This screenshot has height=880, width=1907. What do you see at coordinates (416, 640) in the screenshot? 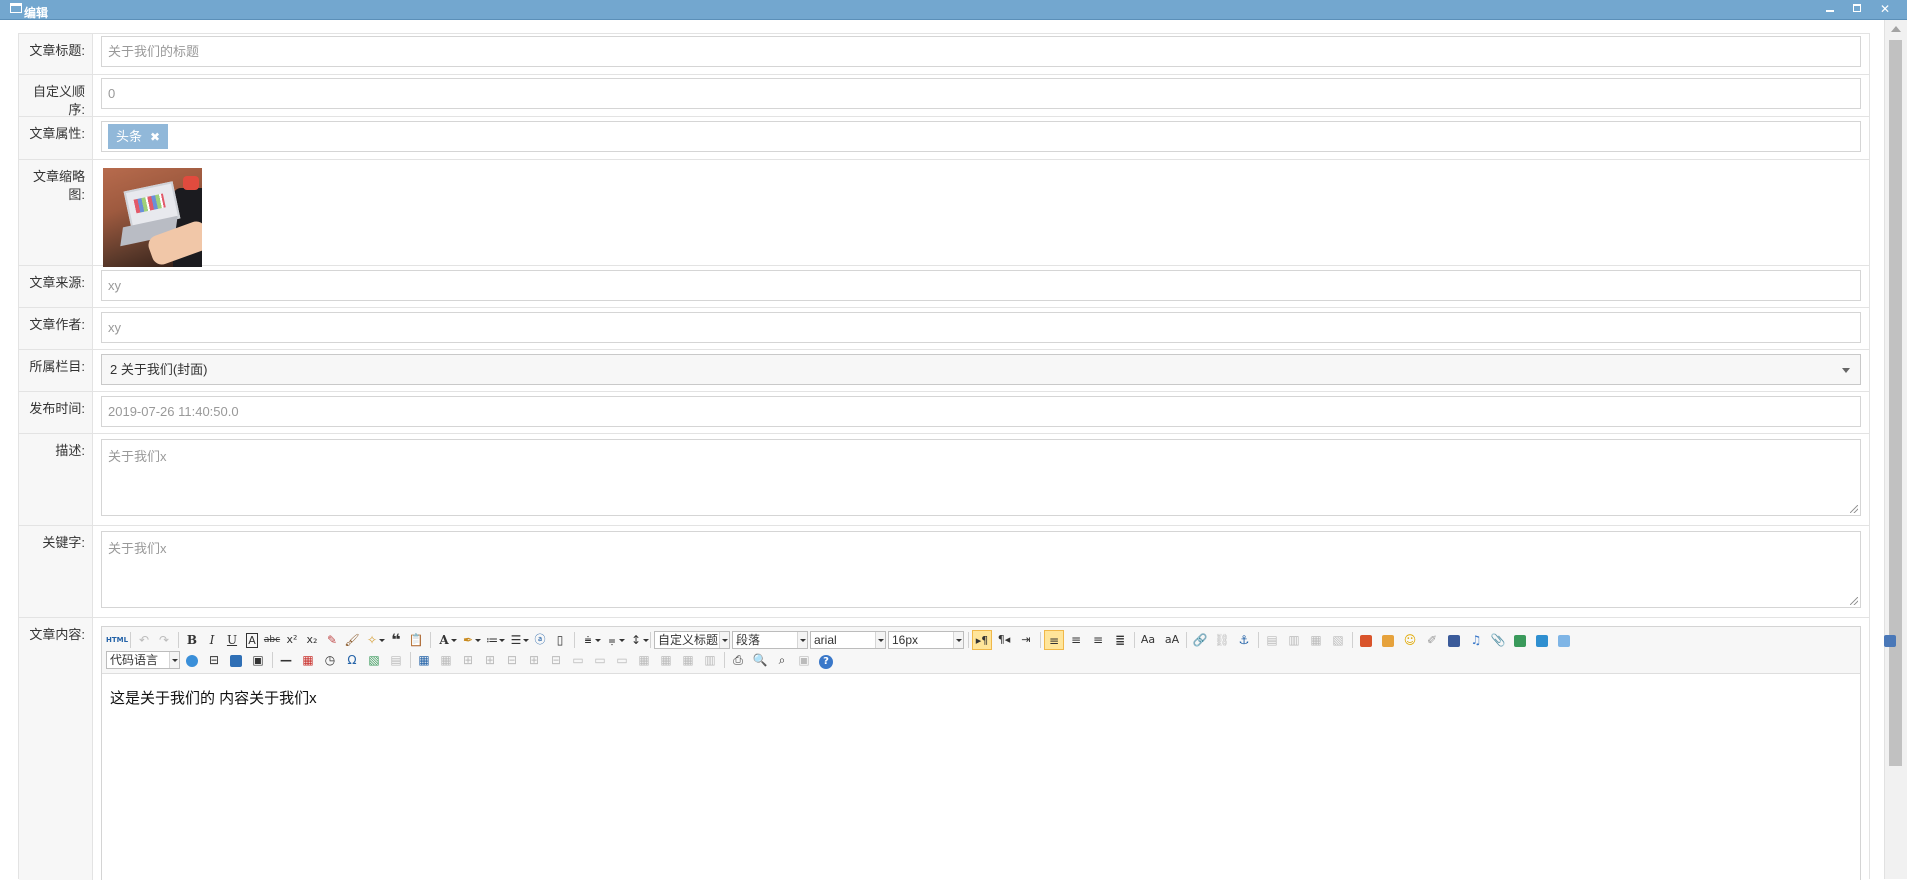
I see `paste-plain-icon: 📋` at bounding box center [416, 640].